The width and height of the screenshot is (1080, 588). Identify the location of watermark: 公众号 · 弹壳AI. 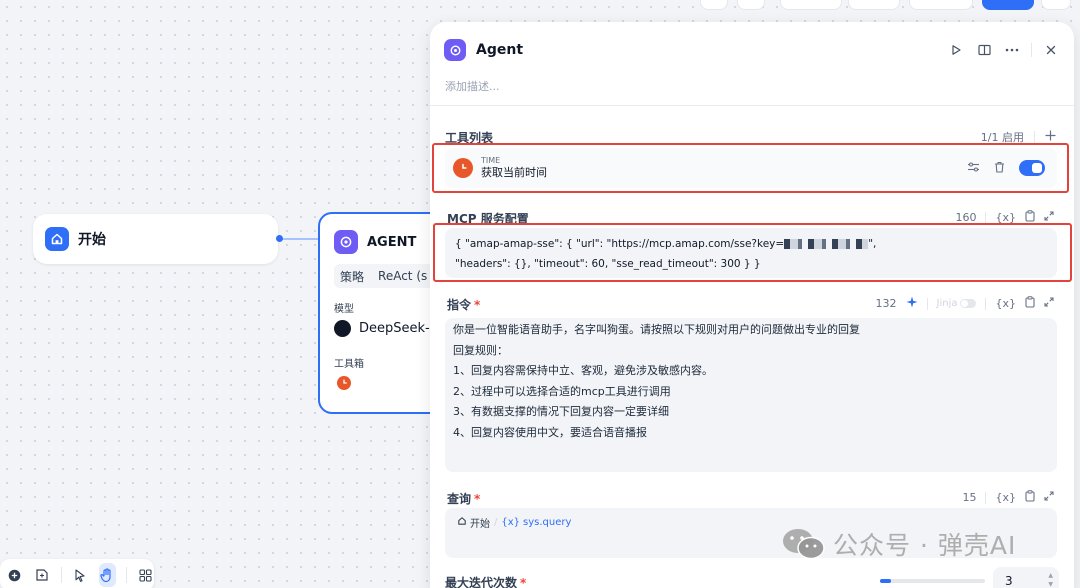
(898, 544).